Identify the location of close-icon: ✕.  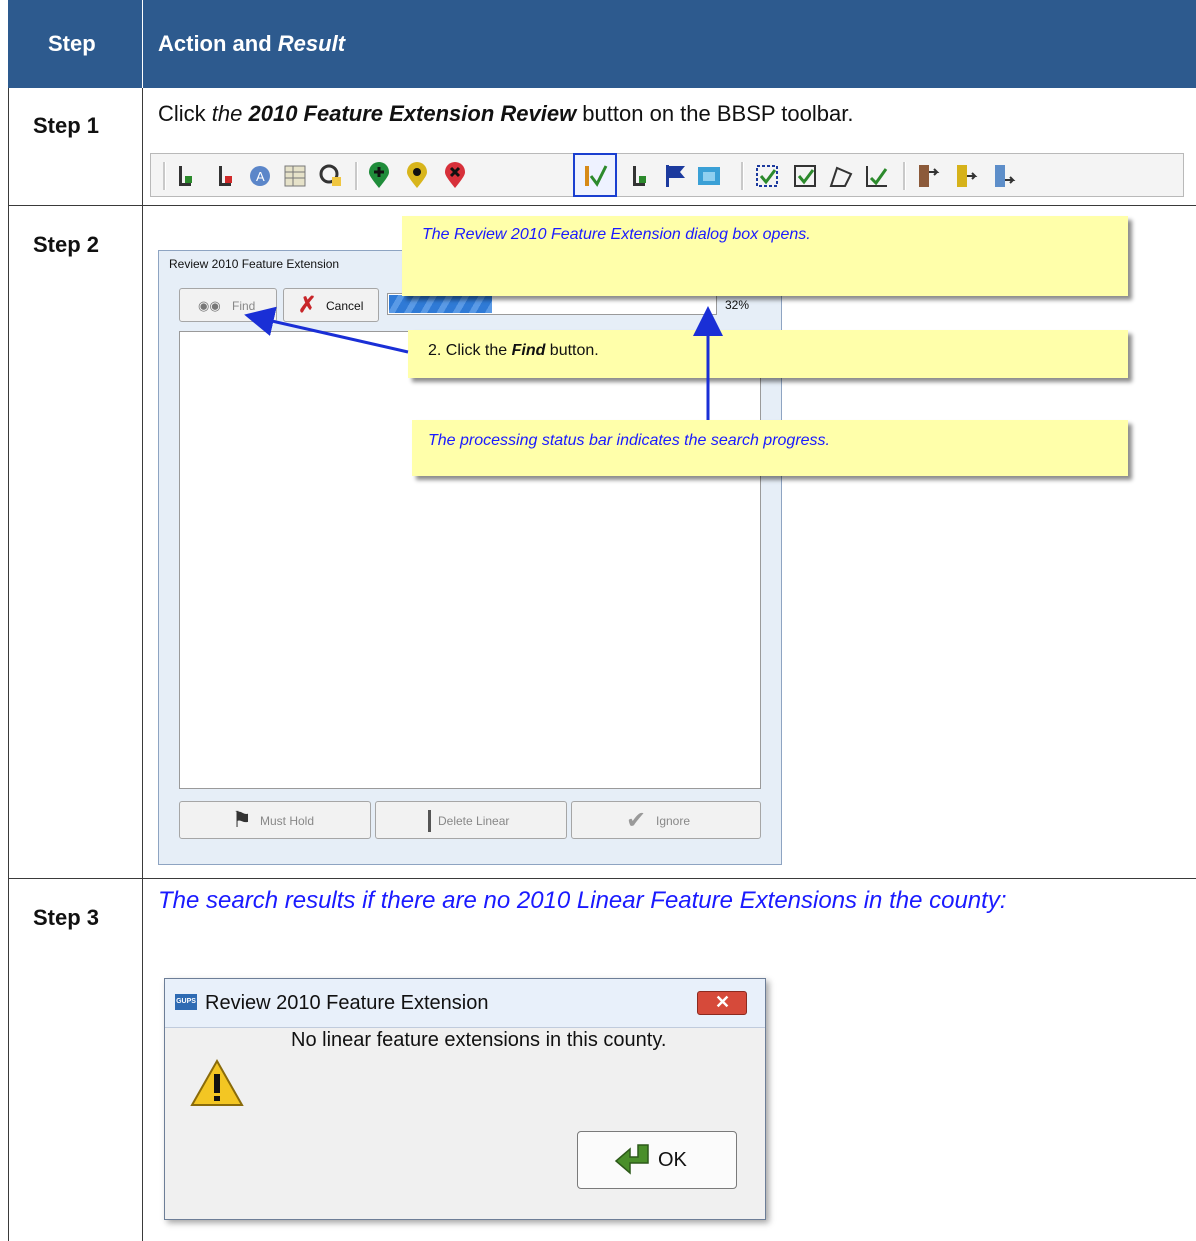
(723, 1002).